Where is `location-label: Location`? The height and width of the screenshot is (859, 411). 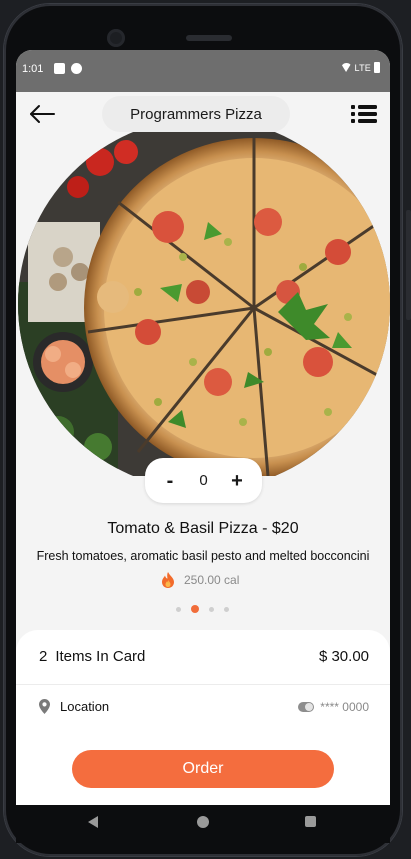
location-label: Location is located at coordinates (85, 706).